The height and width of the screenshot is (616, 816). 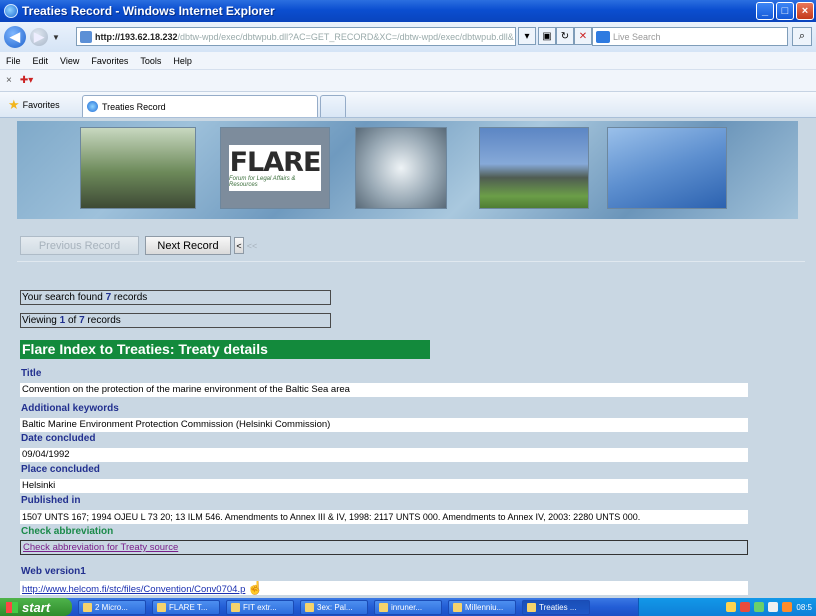 I want to click on addon-icon: ✚▾, so click(x=26, y=80).